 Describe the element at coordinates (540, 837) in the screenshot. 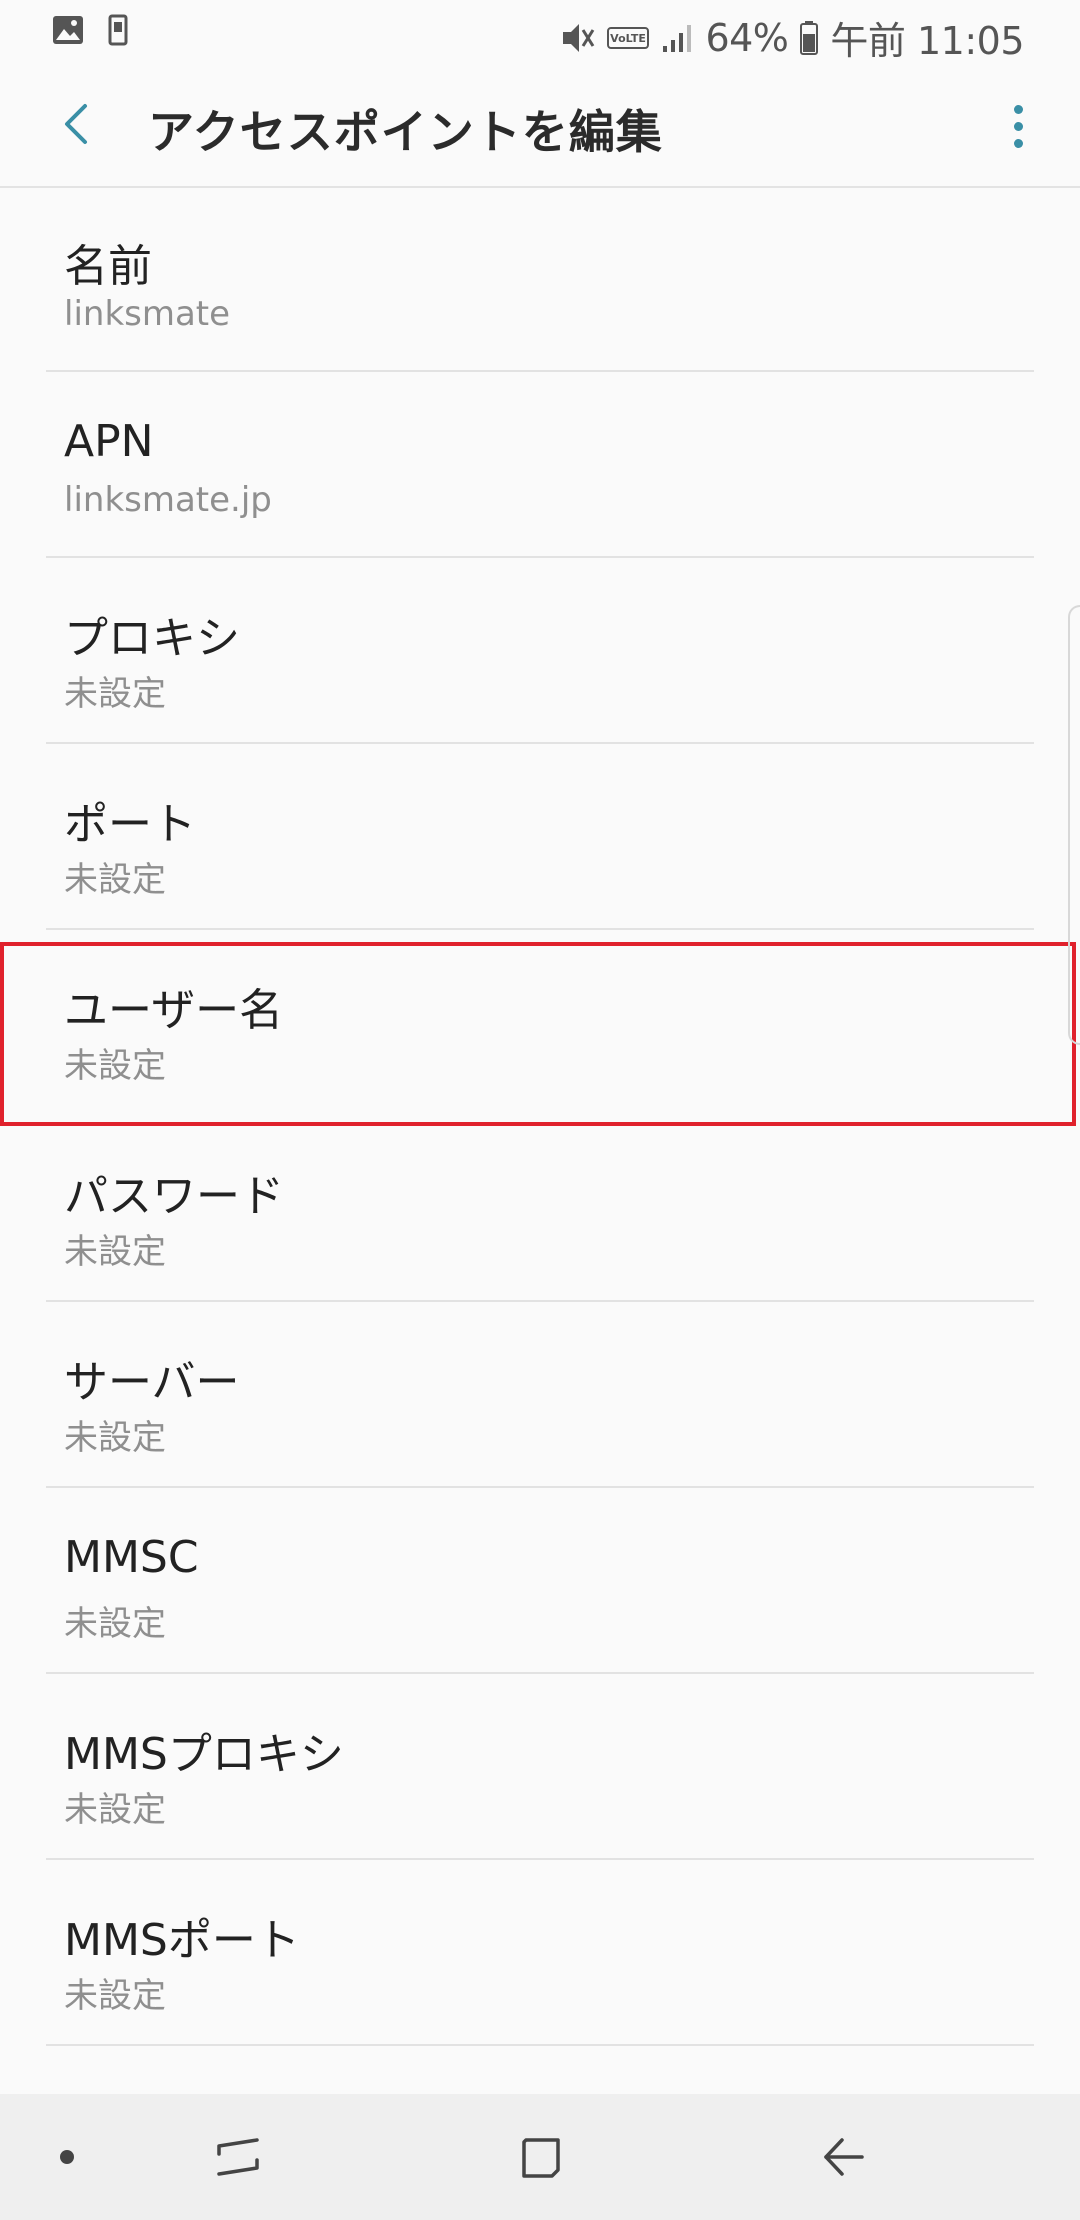

I see `list-item-port: ポート 未設定` at that location.